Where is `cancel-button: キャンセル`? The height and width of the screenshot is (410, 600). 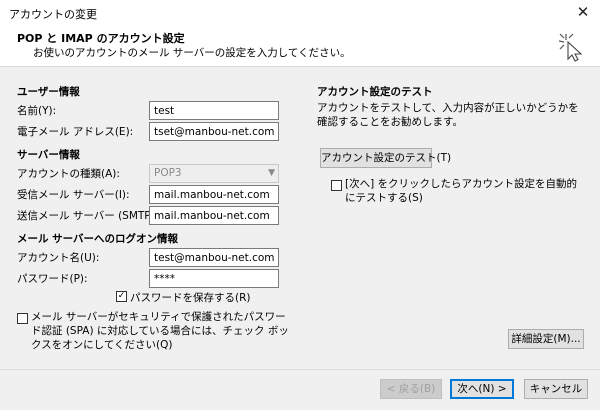 cancel-button: キャンセル is located at coordinates (556, 389).